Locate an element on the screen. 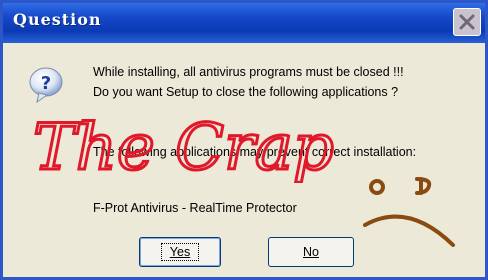 The width and height of the screenshot is (488, 280). close-icon is located at coordinates (467, 22).